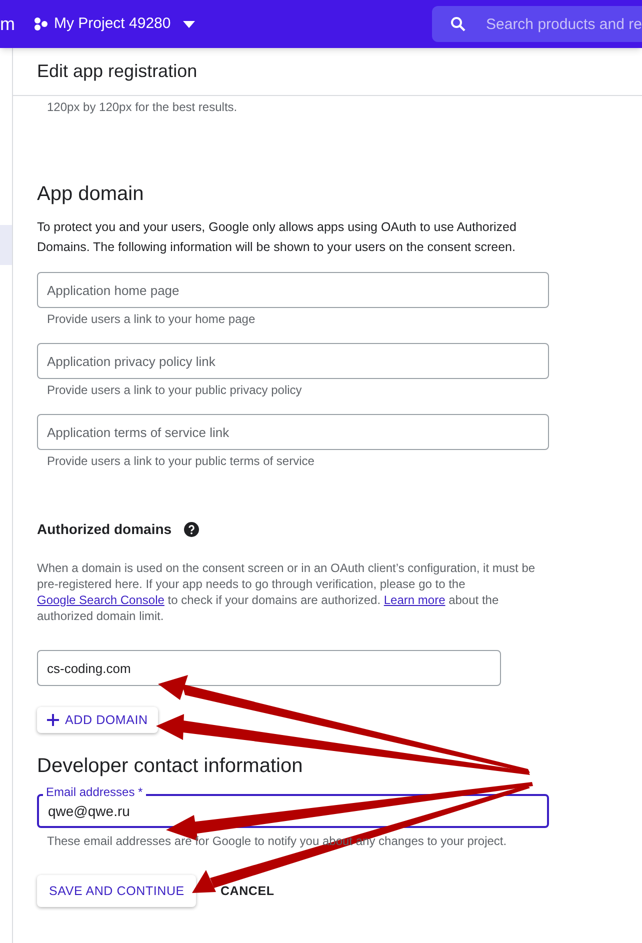  I want to click on domain-field: cs-coding.com, so click(269, 668).